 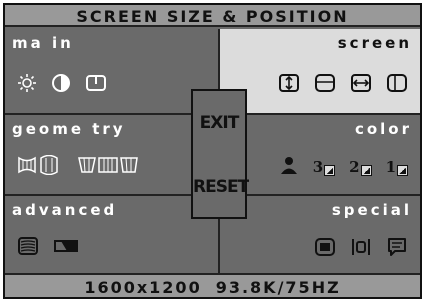 I want to click on horizontal-position-icon, so click(x=397, y=85).